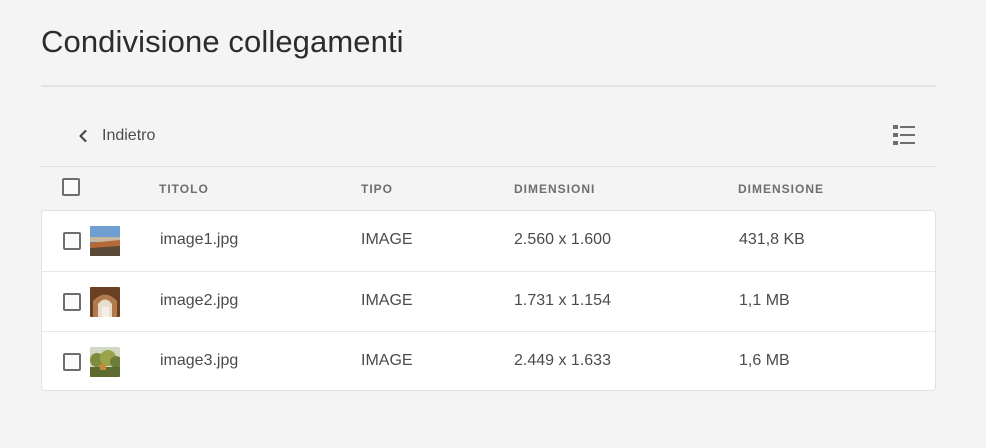 Image resolution: width=986 pixels, height=448 pixels. I want to click on toolbar: Indietro, so click(488, 136).